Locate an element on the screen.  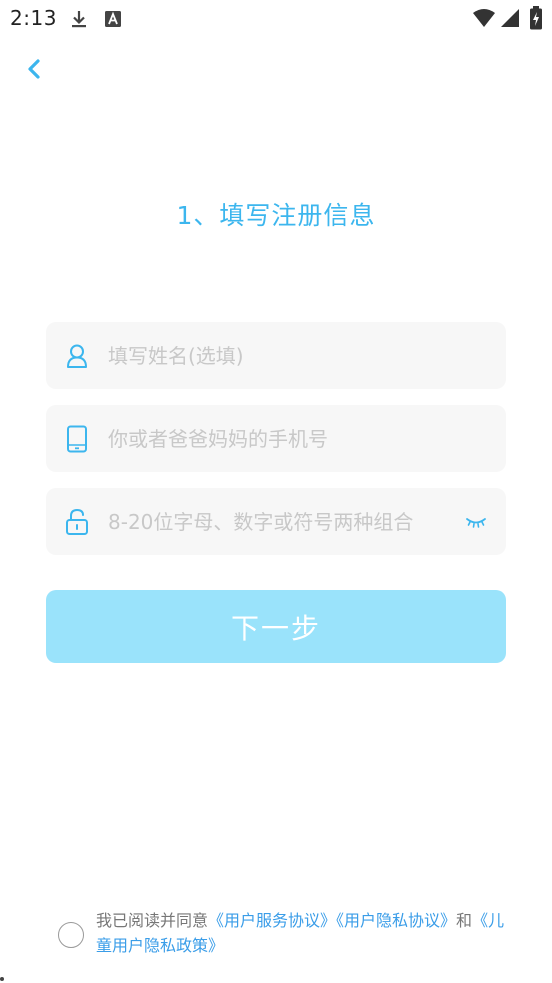
password-field is located at coordinates (276, 521).